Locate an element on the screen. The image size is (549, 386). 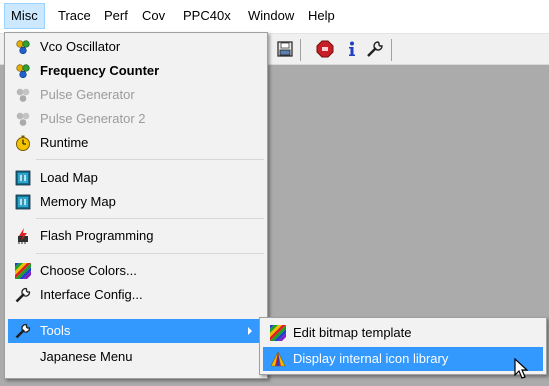
menu-item-pulse-generator: Pulse Generator is located at coordinates (136, 95).